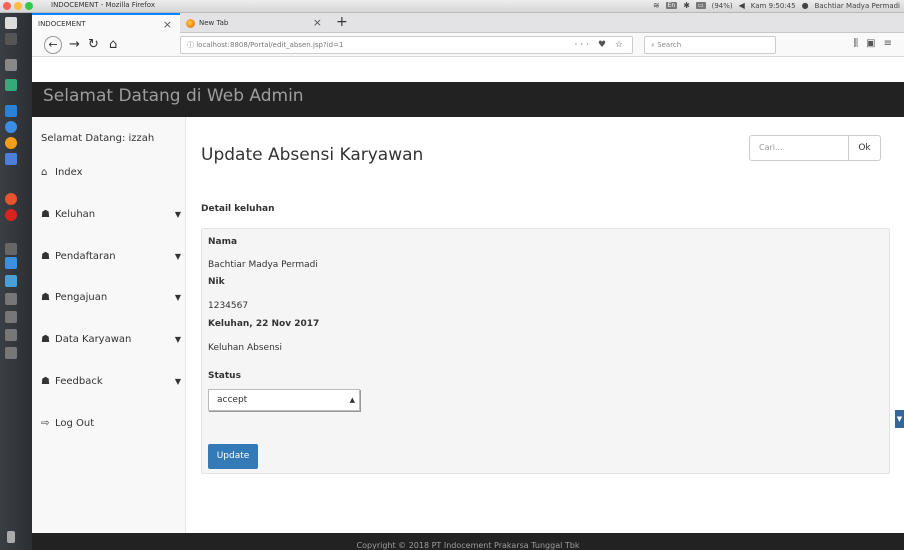  Describe the element at coordinates (874, 43) in the screenshot. I see `sidebar-toggle-icon: ▣` at that location.